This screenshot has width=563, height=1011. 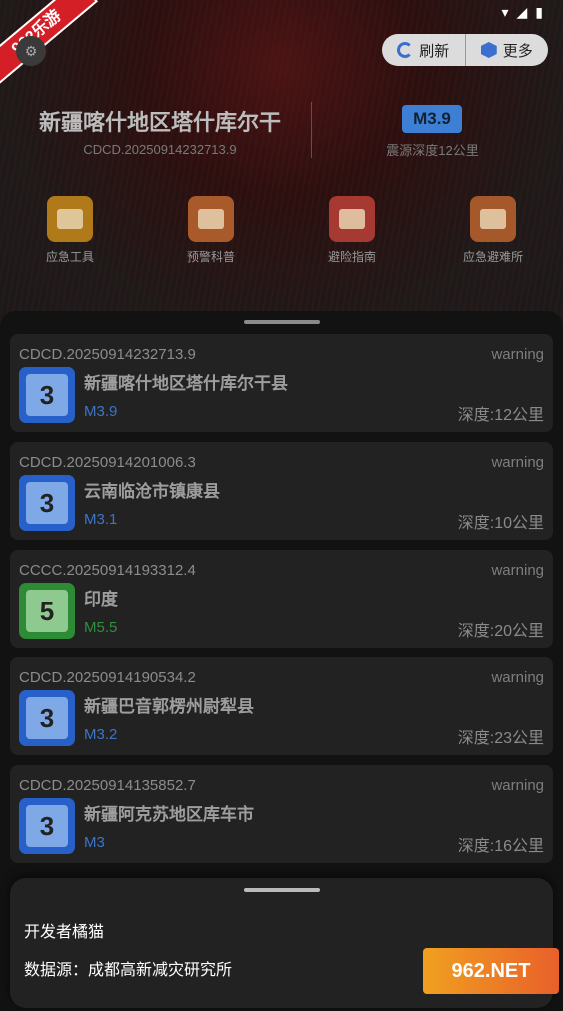 What do you see at coordinates (500, 738) in the screenshot?
I see `quake-depth: 深度:23公里` at bounding box center [500, 738].